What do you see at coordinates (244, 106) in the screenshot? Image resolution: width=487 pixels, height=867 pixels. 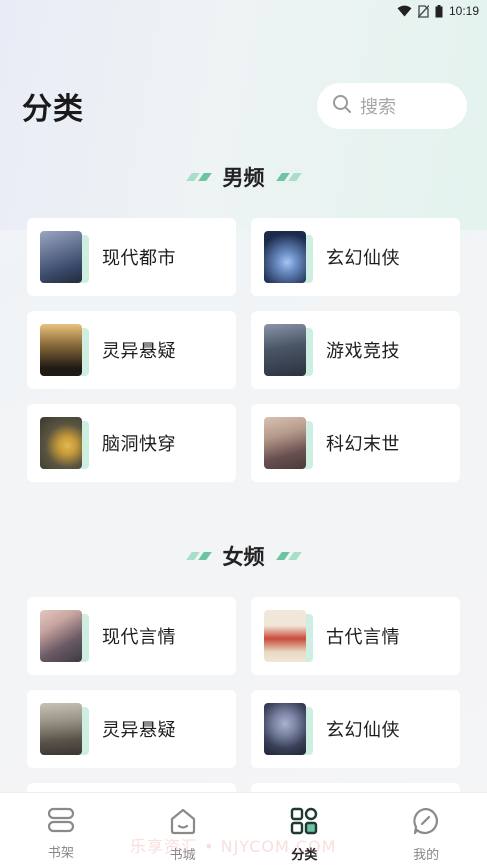 I see `page-header: 分类 搜索` at bounding box center [244, 106].